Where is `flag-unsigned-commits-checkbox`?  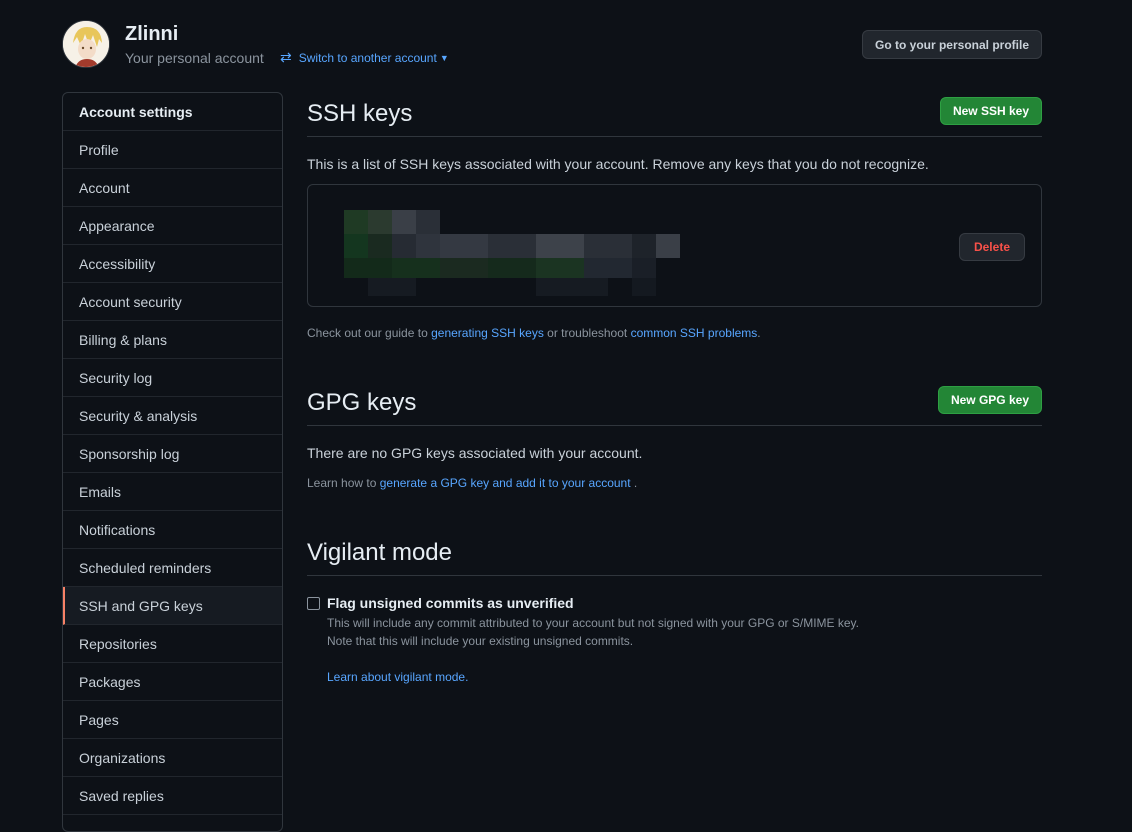
flag-unsigned-commits-checkbox is located at coordinates (313, 603).